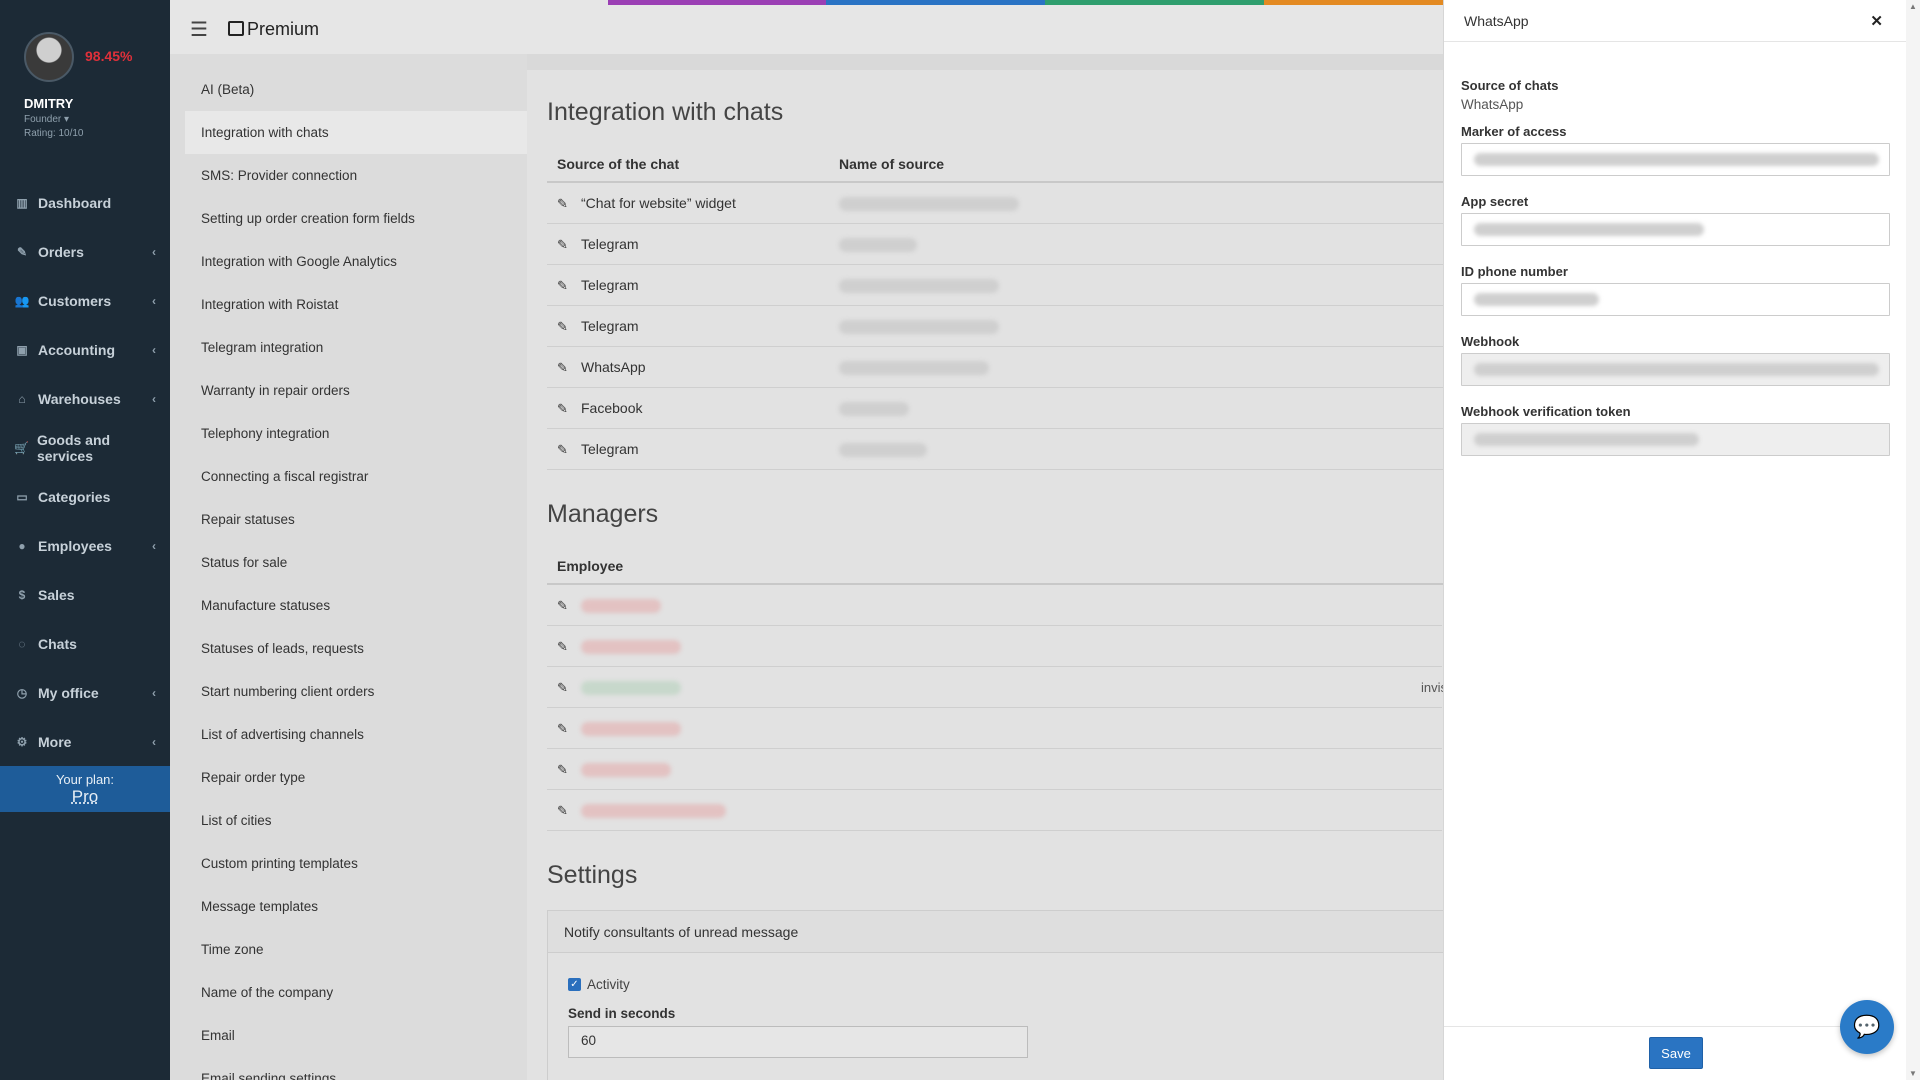 The image size is (1920, 1080). What do you see at coordinates (85, 202) in the screenshot?
I see `nav-item-dashboard: ▥ Dashboard` at bounding box center [85, 202].